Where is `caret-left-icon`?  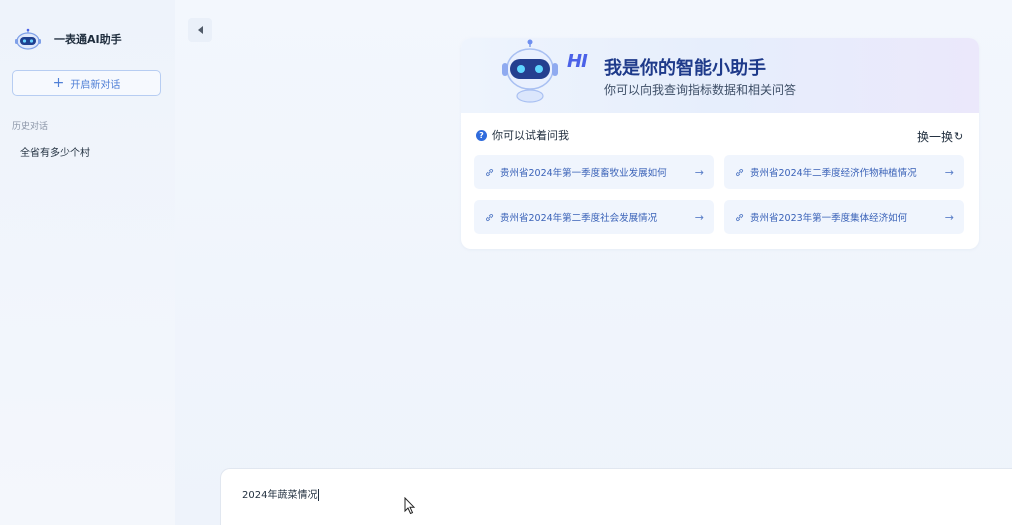
caret-left-icon is located at coordinates (200, 30).